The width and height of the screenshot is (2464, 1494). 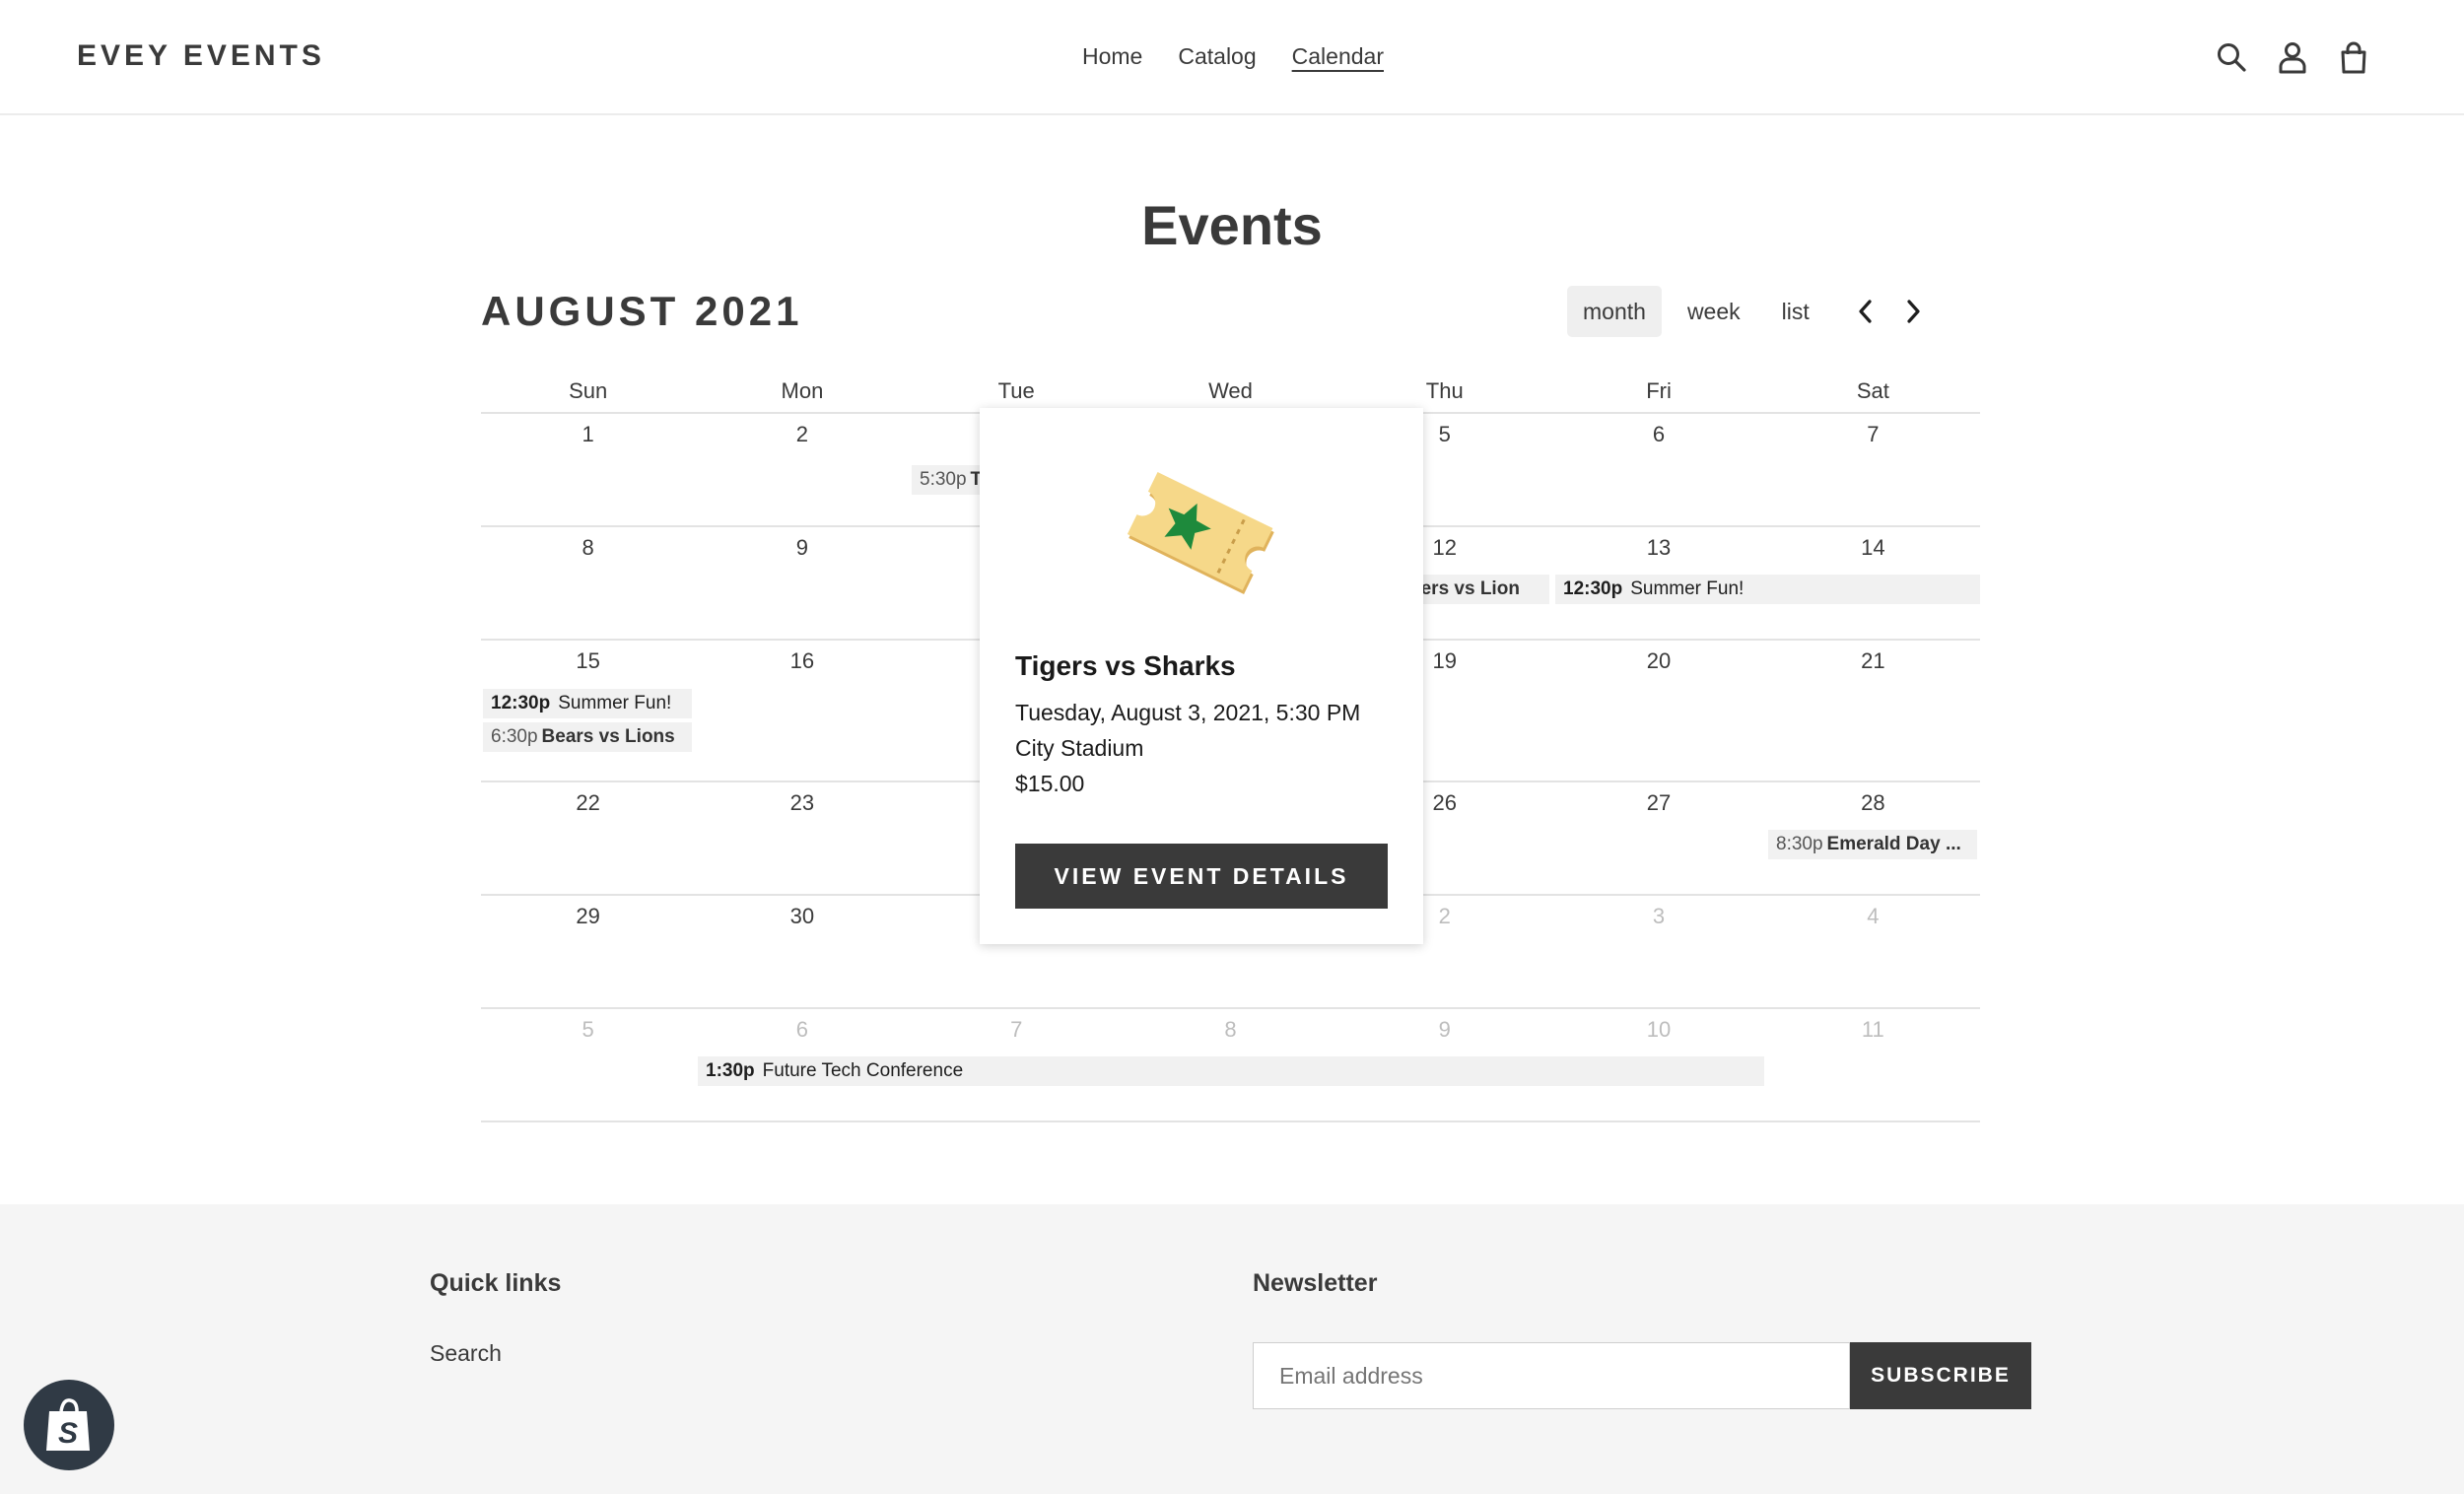 I want to click on event-name: Future Tech Conference, so click(x=863, y=1070).